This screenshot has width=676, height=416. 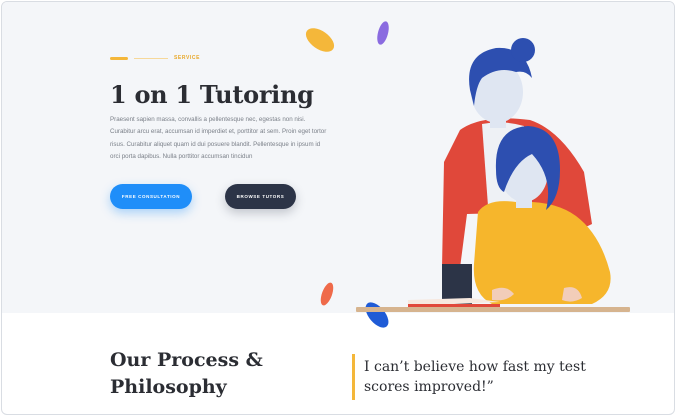 I want to click on tutor-neck, so click(x=498, y=122).